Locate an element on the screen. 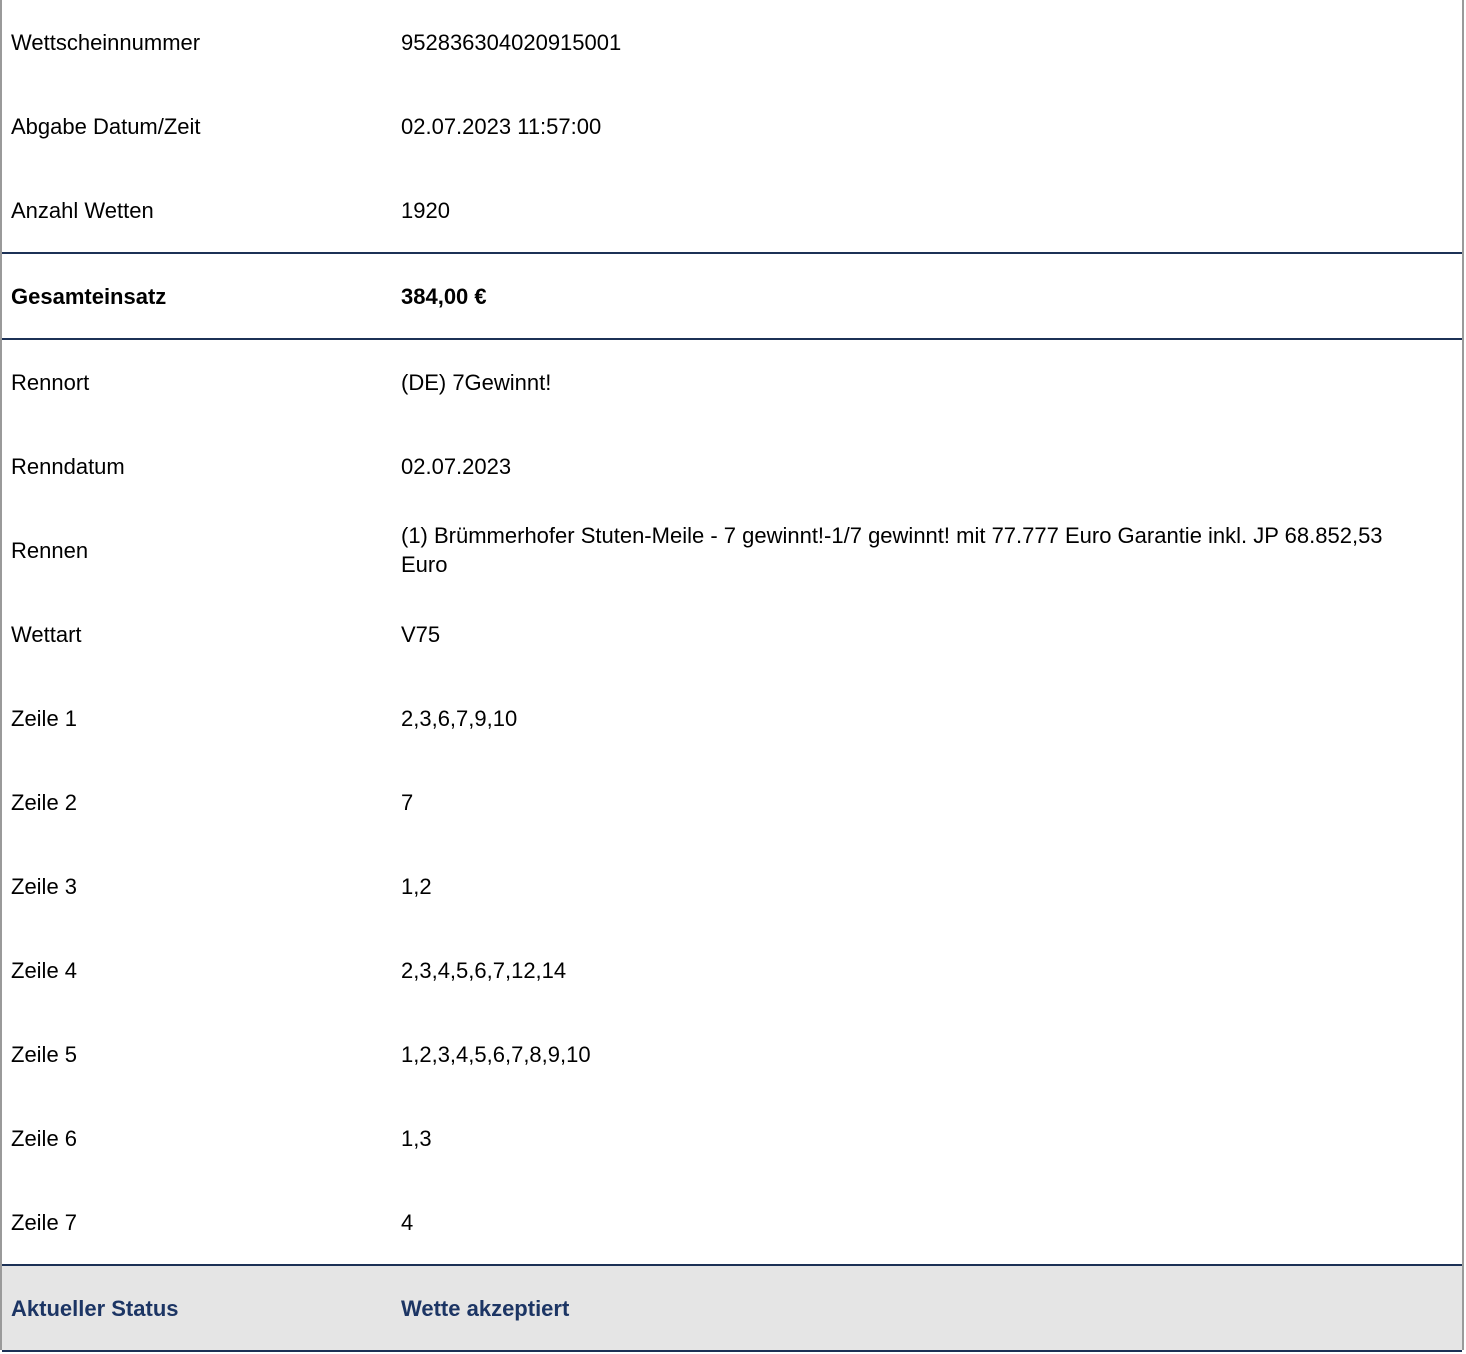 Image resolution: width=1466 pixels, height=1354 pixels. value-bet-count: 1920 is located at coordinates (425, 210).